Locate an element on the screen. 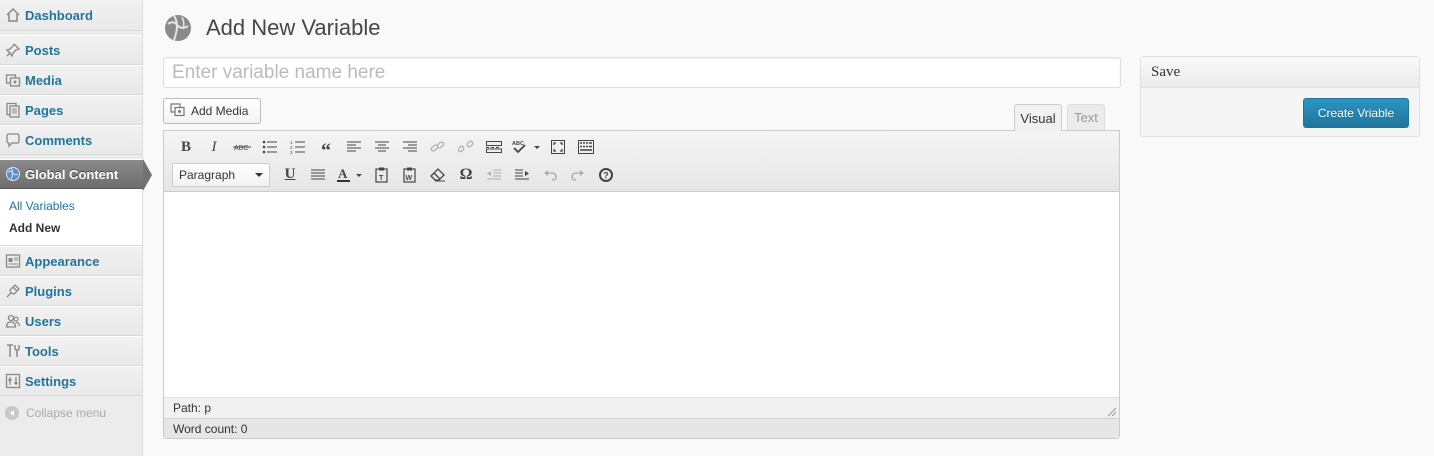 The width and height of the screenshot is (1434, 456). settings-icon is located at coordinates (13, 381).